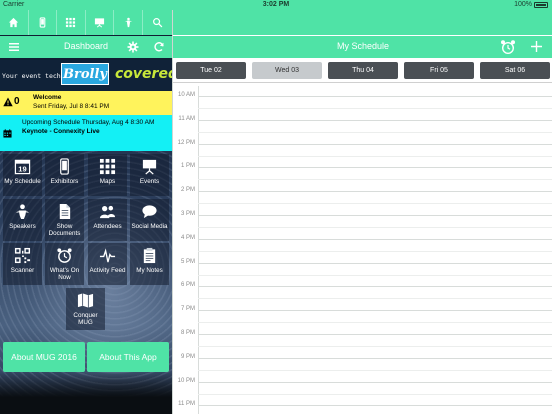  Describe the element at coordinates (85, 309) in the screenshot. I see `tile-conquer-mug: Conquer MUG` at that location.